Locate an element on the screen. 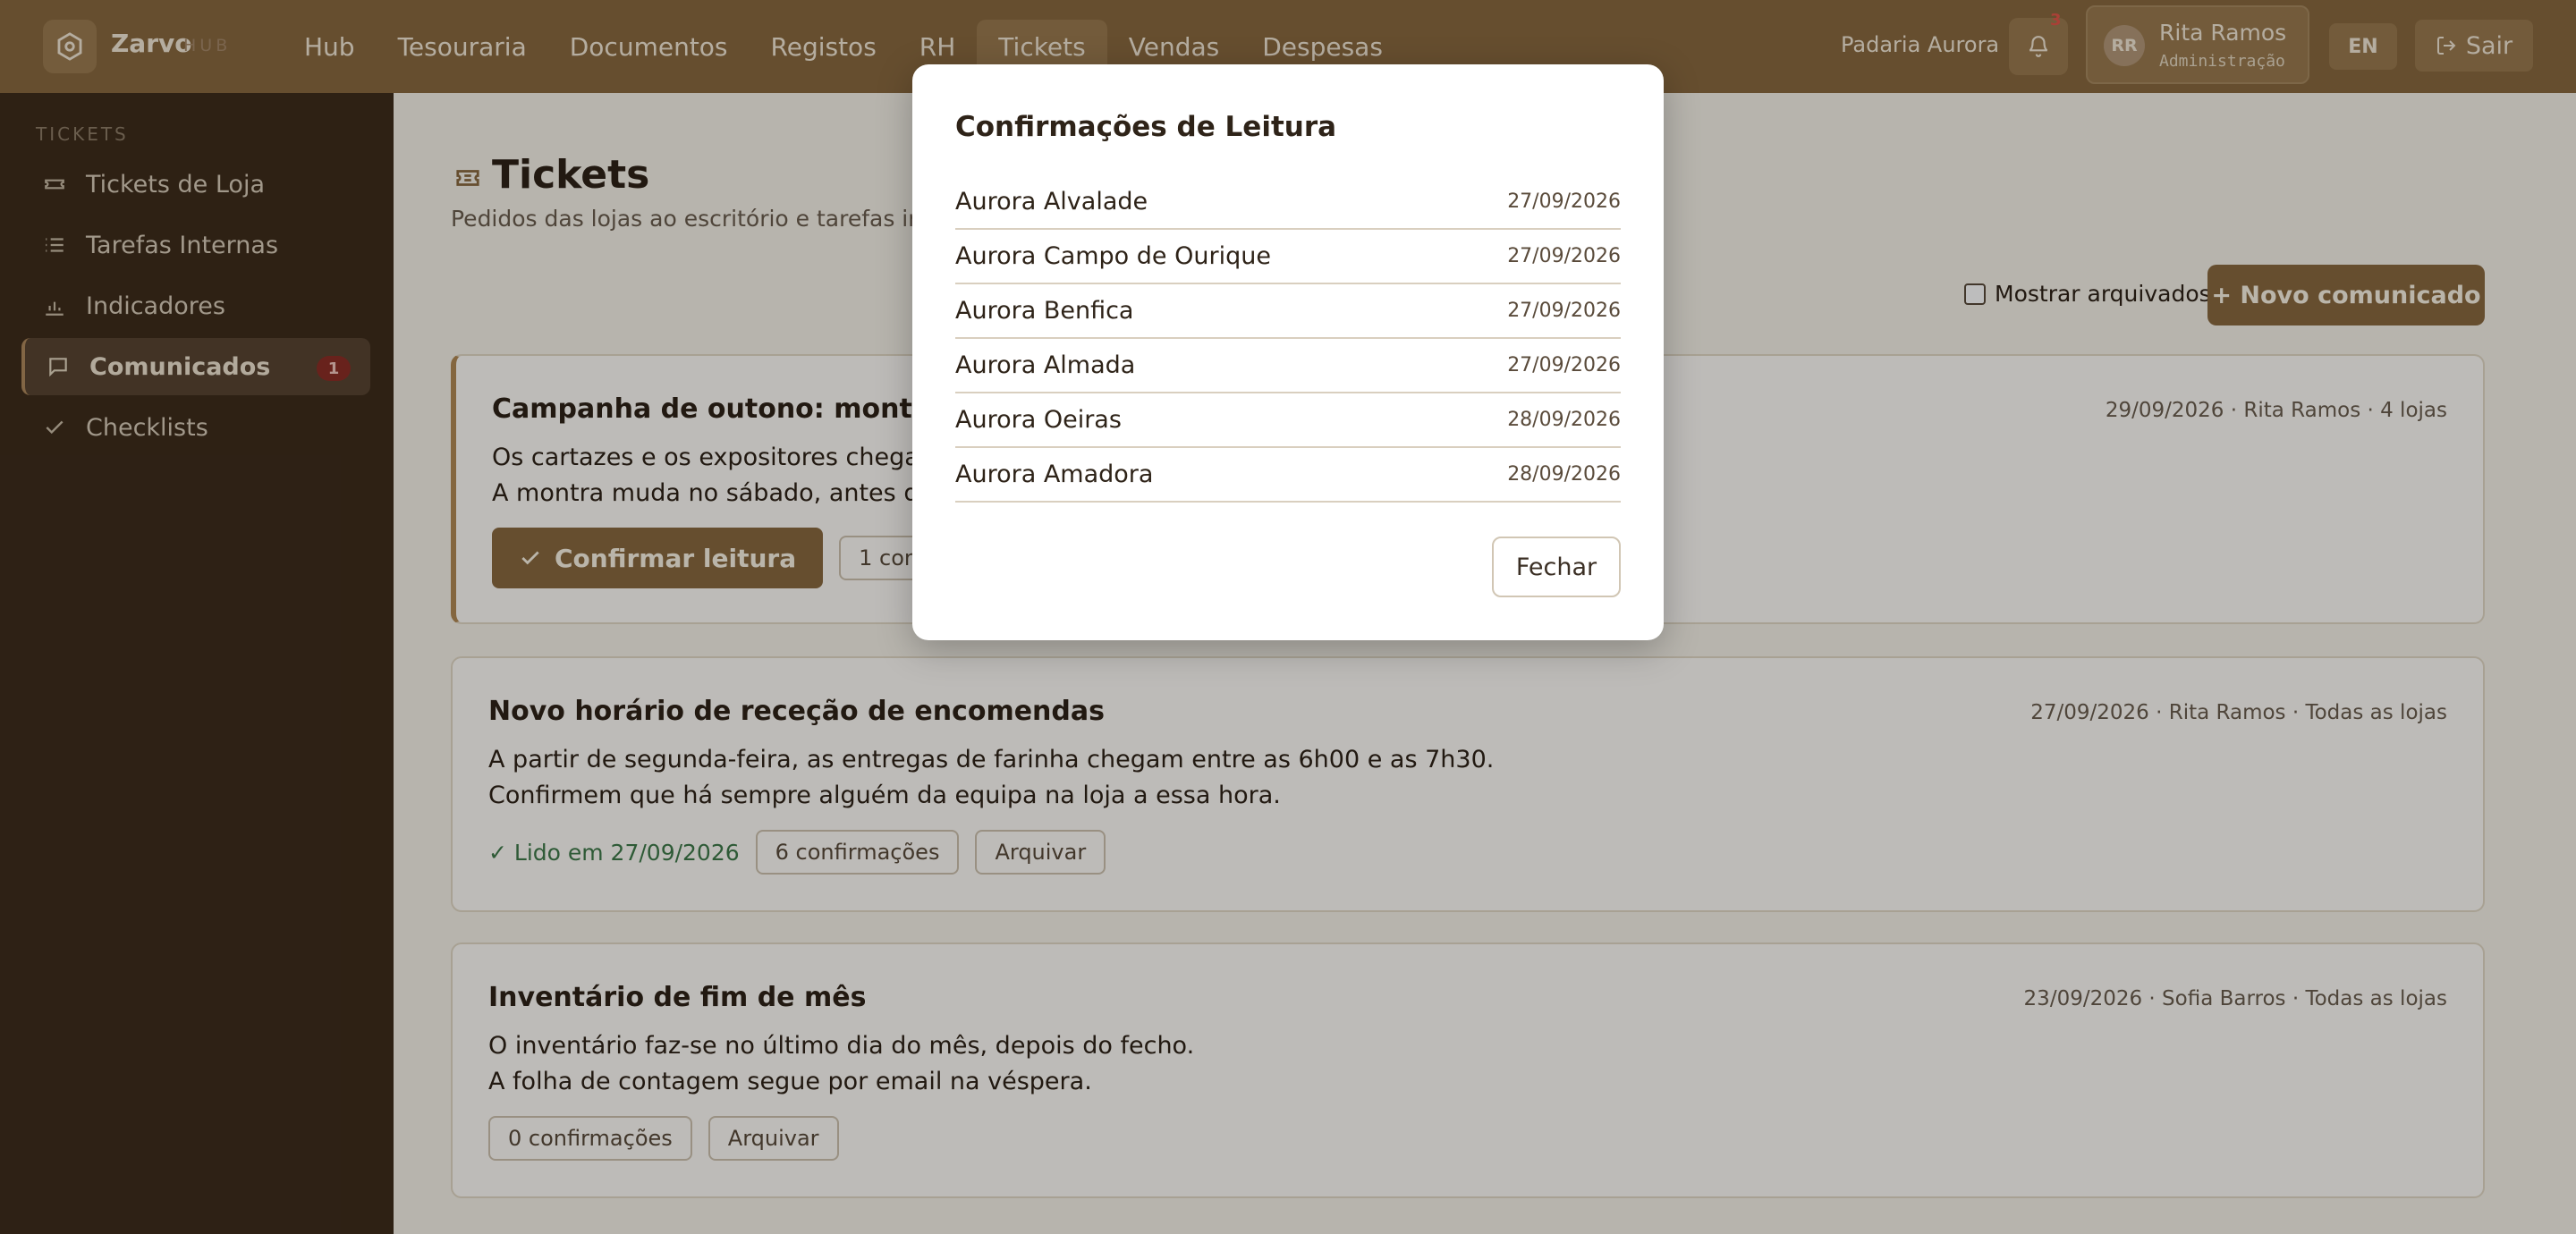  store-name: Aurora Almada is located at coordinates (1045, 365).